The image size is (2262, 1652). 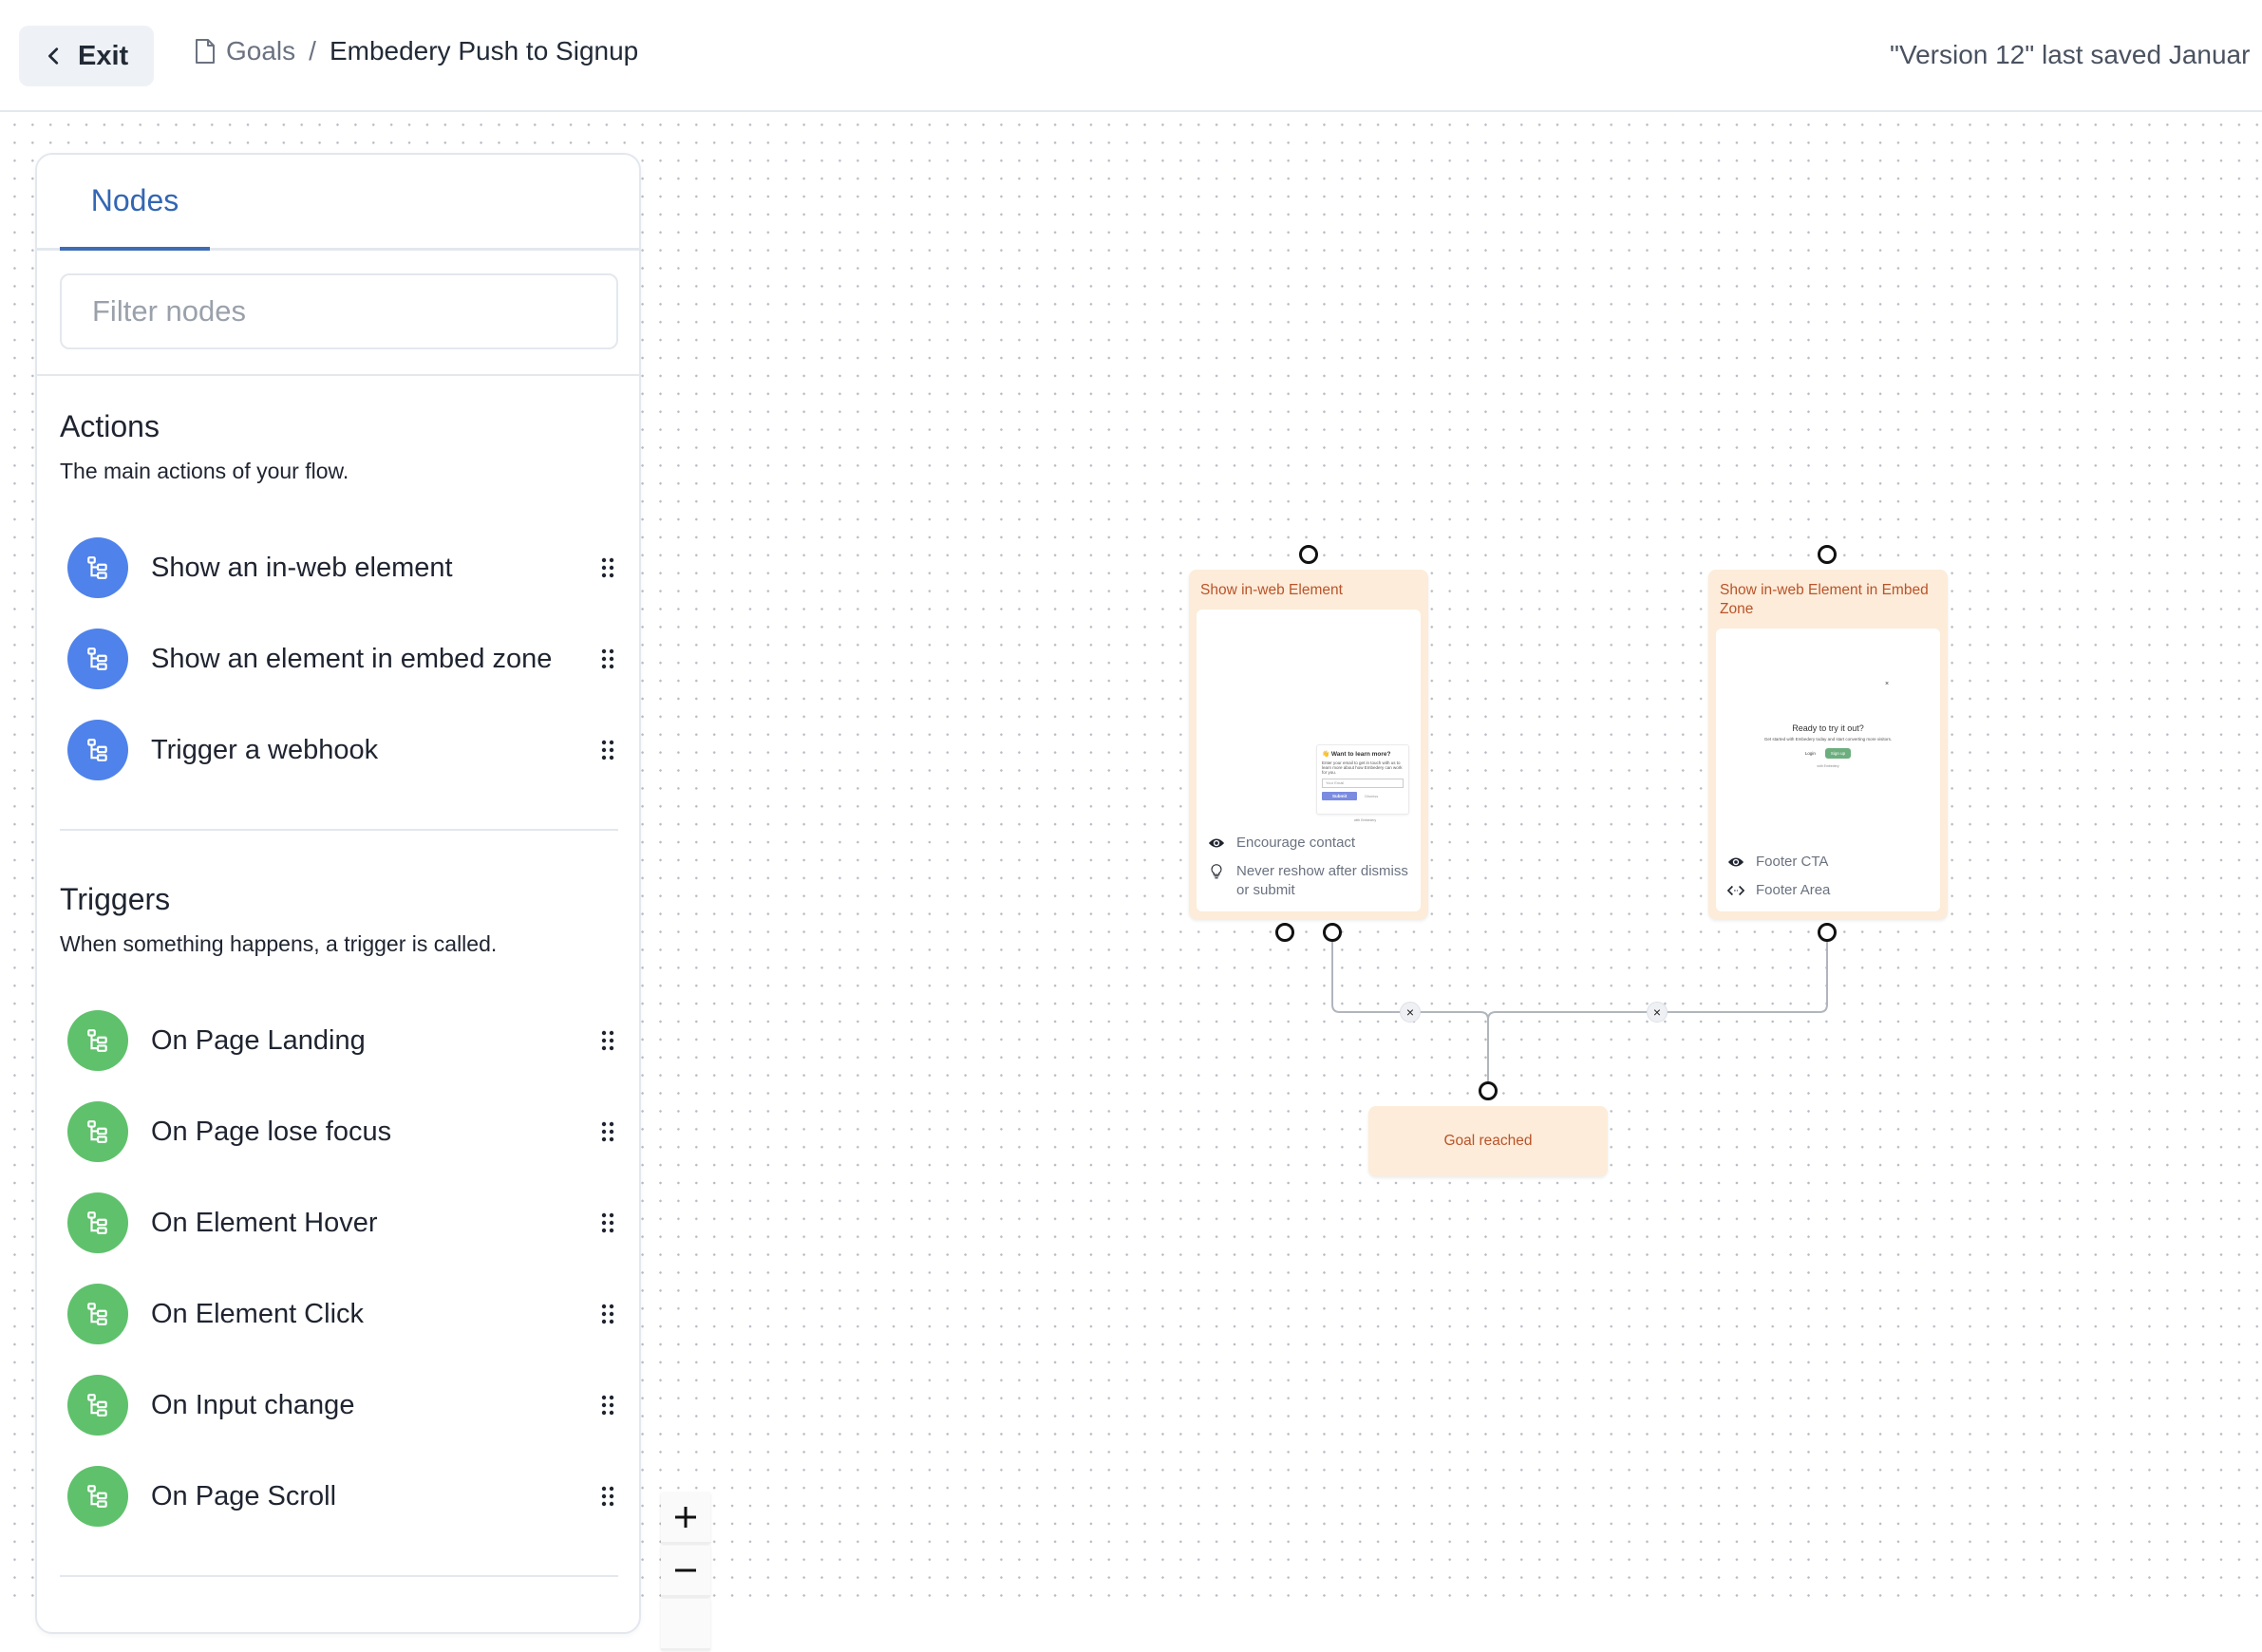 I want to click on preview-submit-button: Submit, so click(x=1340, y=796).